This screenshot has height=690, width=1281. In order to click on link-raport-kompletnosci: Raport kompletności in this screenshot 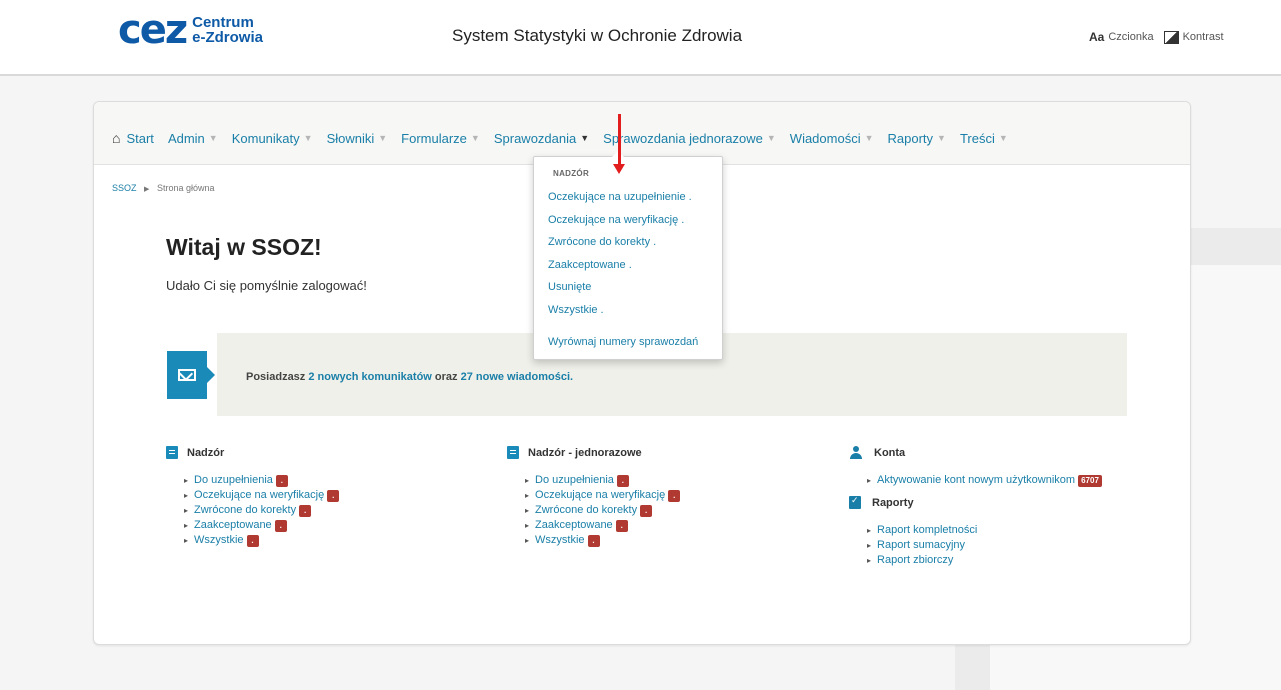, I will do `click(927, 530)`.